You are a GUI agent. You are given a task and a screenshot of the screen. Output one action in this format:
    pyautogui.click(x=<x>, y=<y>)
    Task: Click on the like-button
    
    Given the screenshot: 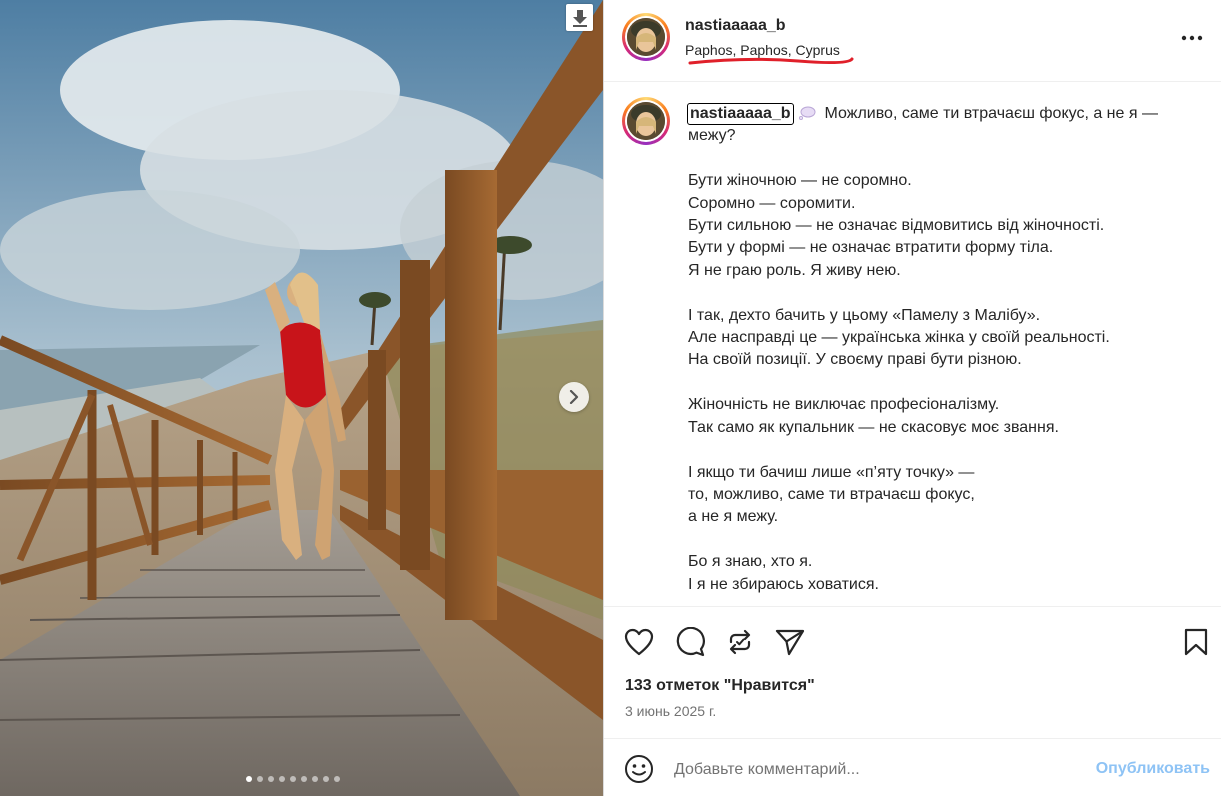 What is the action you would take?
    pyautogui.click(x=639, y=642)
    